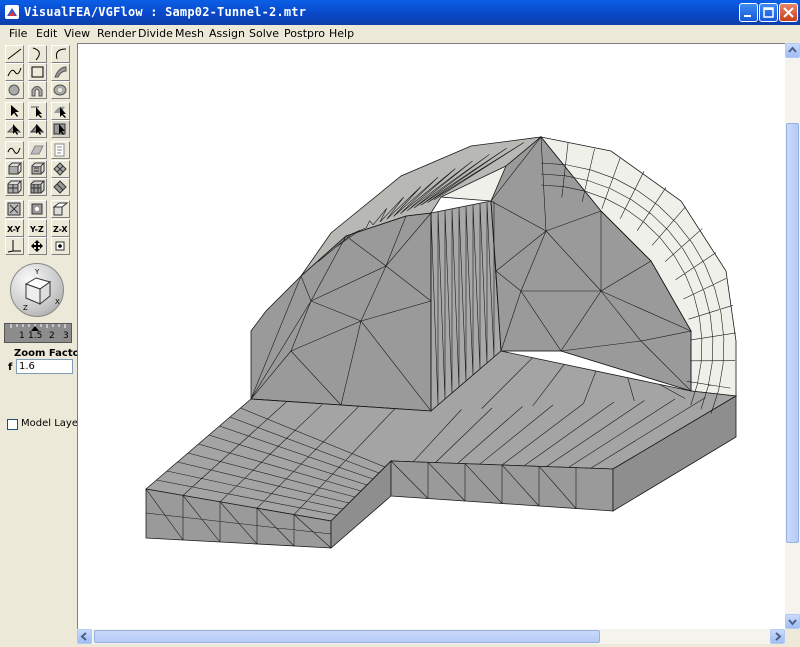 This screenshot has height=647, width=800. Describe the element at coordinates (77, 33) in the screenshot. I see `menu-view: View` at that location.